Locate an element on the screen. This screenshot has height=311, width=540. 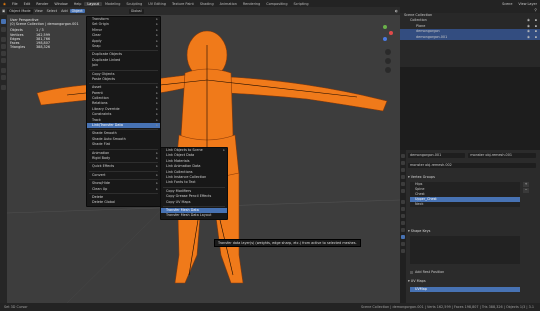
menu-item-join: Join is located at coordinates (123, 65).